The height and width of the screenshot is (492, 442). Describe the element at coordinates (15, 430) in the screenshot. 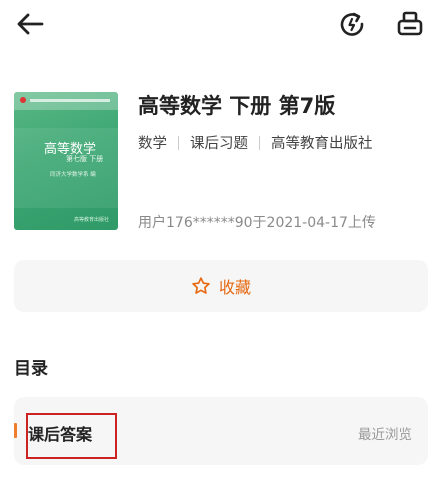

I see `toc-accent-bar` at that location.